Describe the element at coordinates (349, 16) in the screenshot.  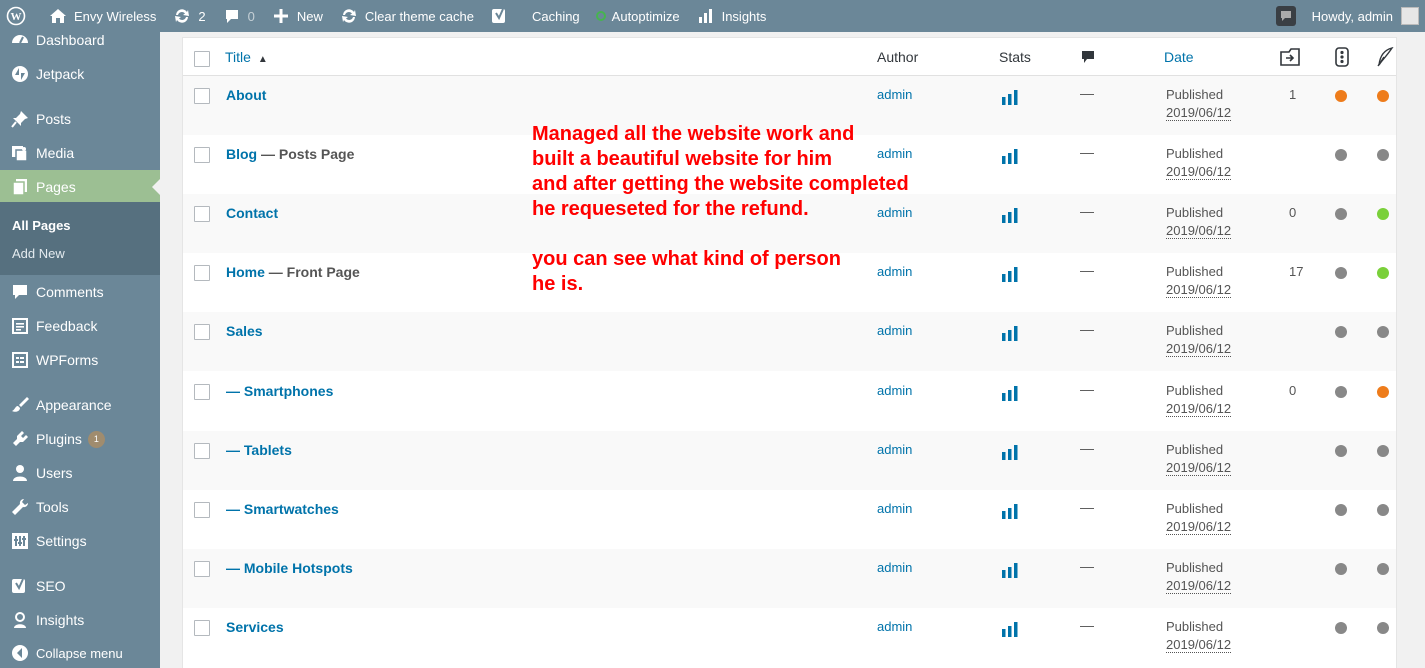
I see `refresh-icon` at that location.